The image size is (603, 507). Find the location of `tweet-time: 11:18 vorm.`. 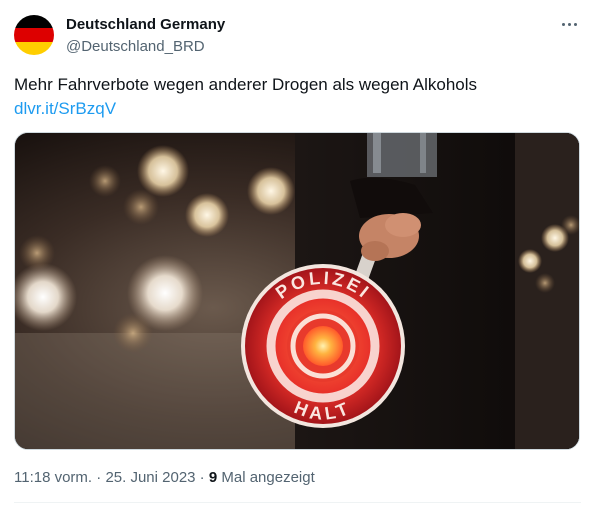

tweet-time: 11:18 vorm. is located at coordinates (53, 477).